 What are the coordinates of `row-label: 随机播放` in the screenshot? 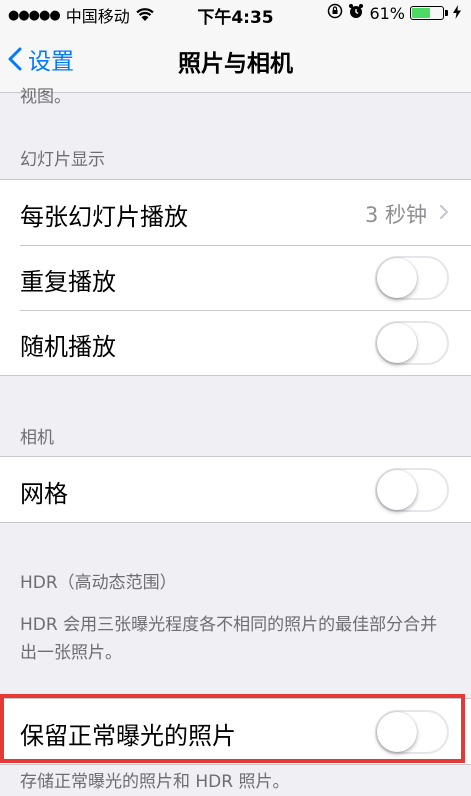 It's located at (68, 347).